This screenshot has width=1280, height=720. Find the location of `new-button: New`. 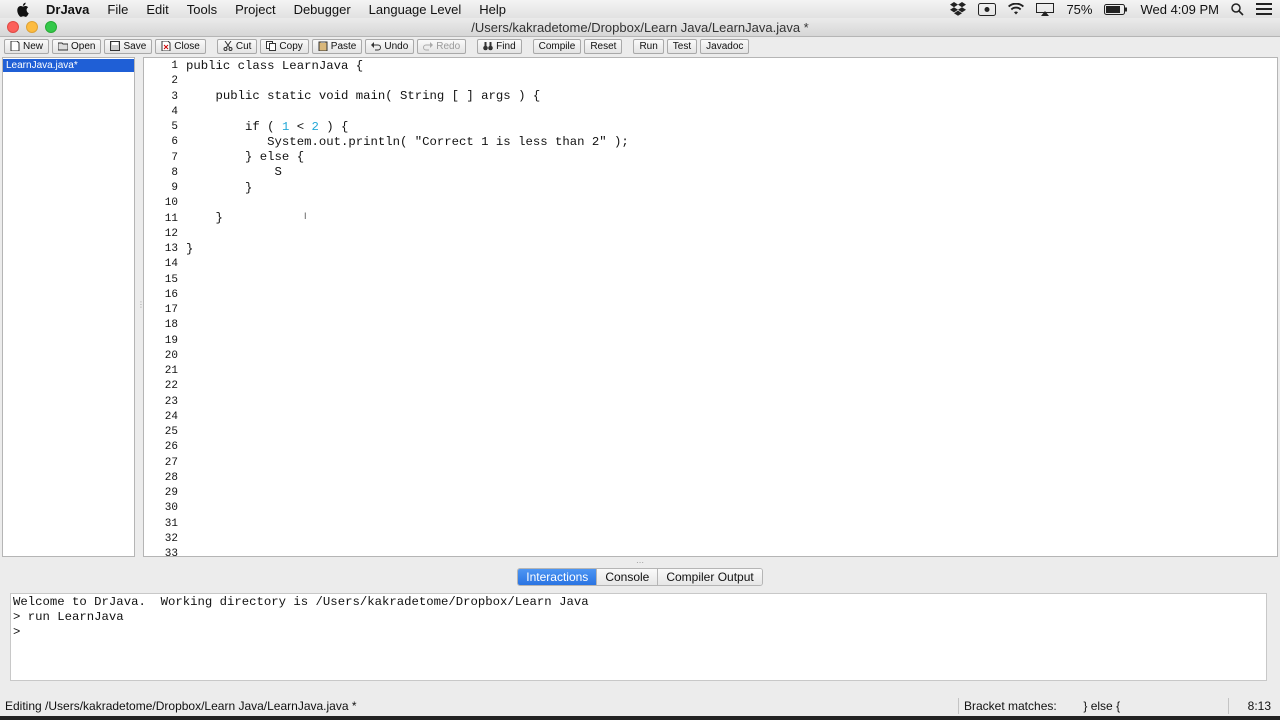

new-button: New is located at coordinates (27, 46).